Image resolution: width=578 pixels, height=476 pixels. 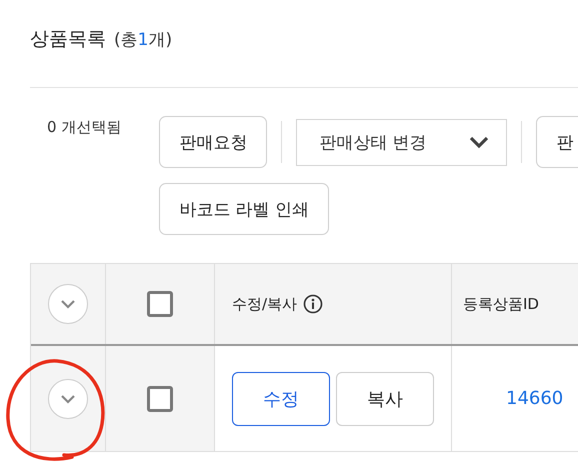 I want to click on column-header: 수정/복사, so click(x=265, y=304).